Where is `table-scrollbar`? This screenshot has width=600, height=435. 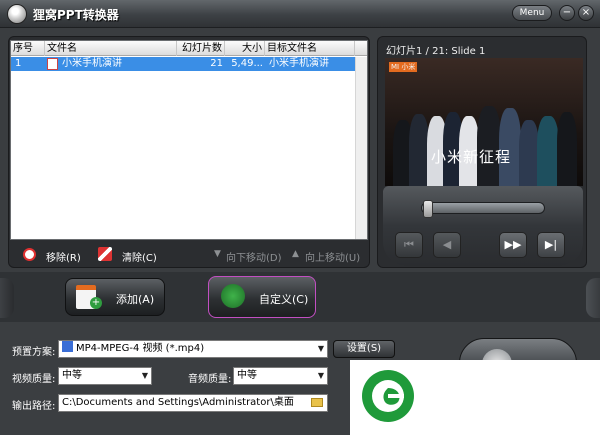 table-scrollbar is located at coordinates (361, 148).